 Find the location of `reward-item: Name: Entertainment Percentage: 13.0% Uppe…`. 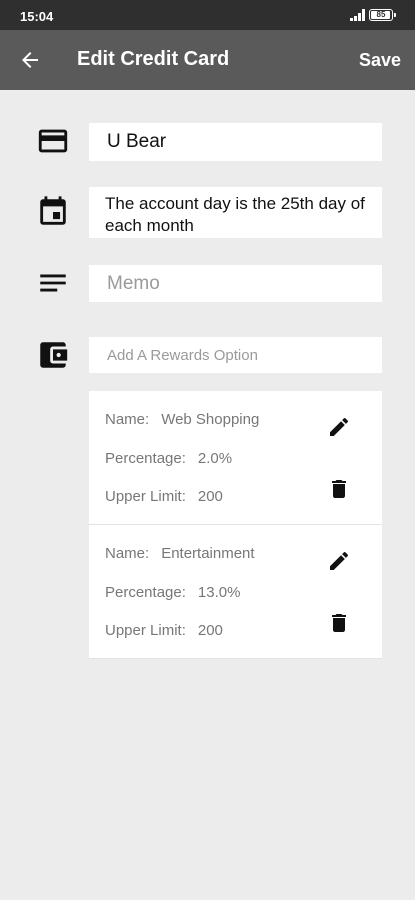

reward-item: Name: Entertainment Percentage: 13.0% Uppe… is located at coordinates (235, 592).